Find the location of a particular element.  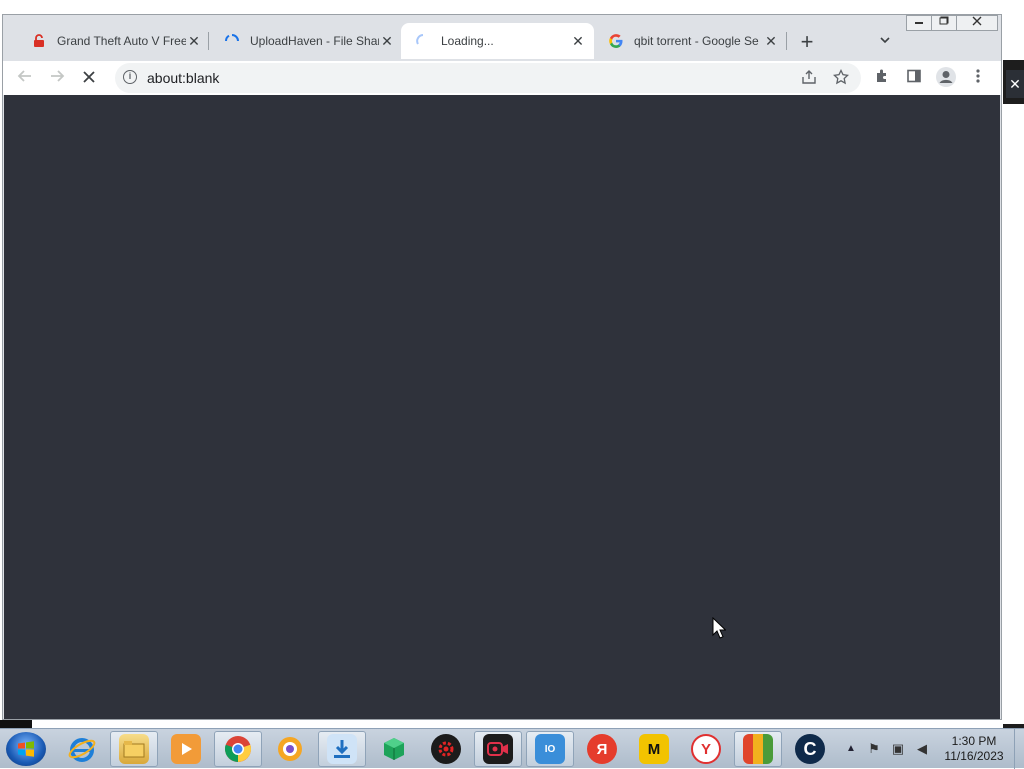

clock-time: 1:30 PM is located at coordinates (974, 741).